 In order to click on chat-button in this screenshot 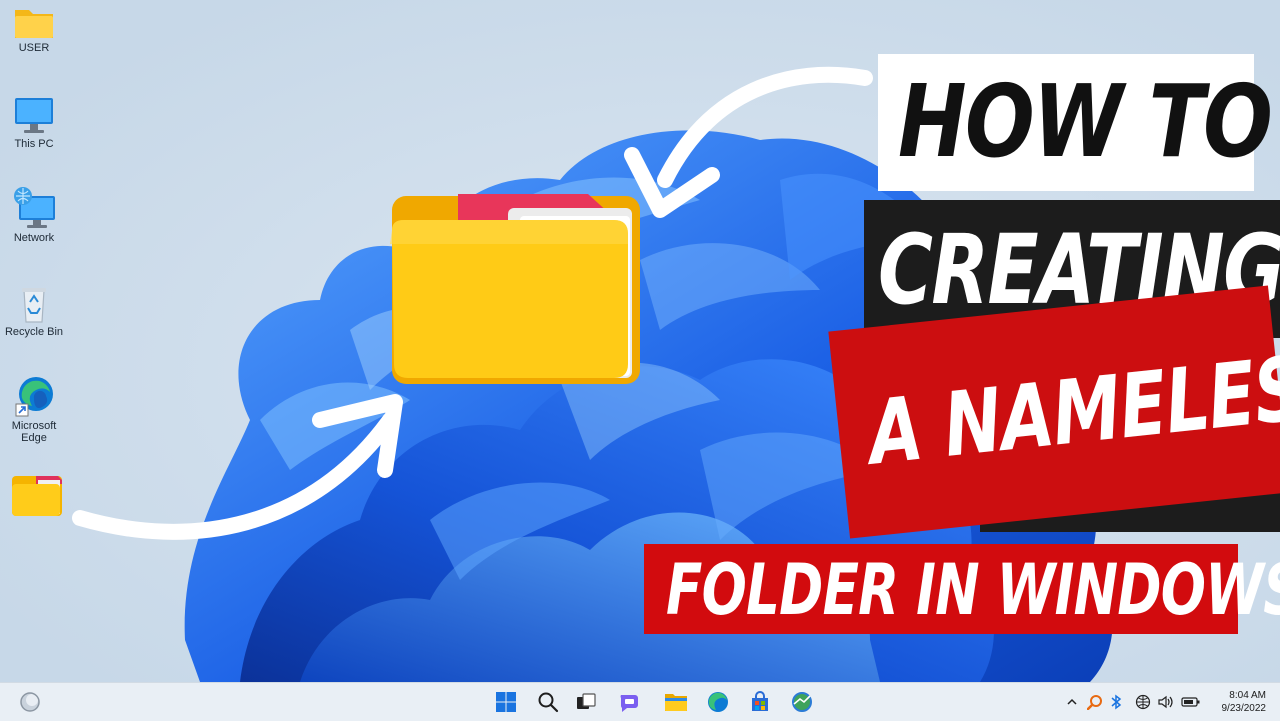, I will do `click(630, 702)`.